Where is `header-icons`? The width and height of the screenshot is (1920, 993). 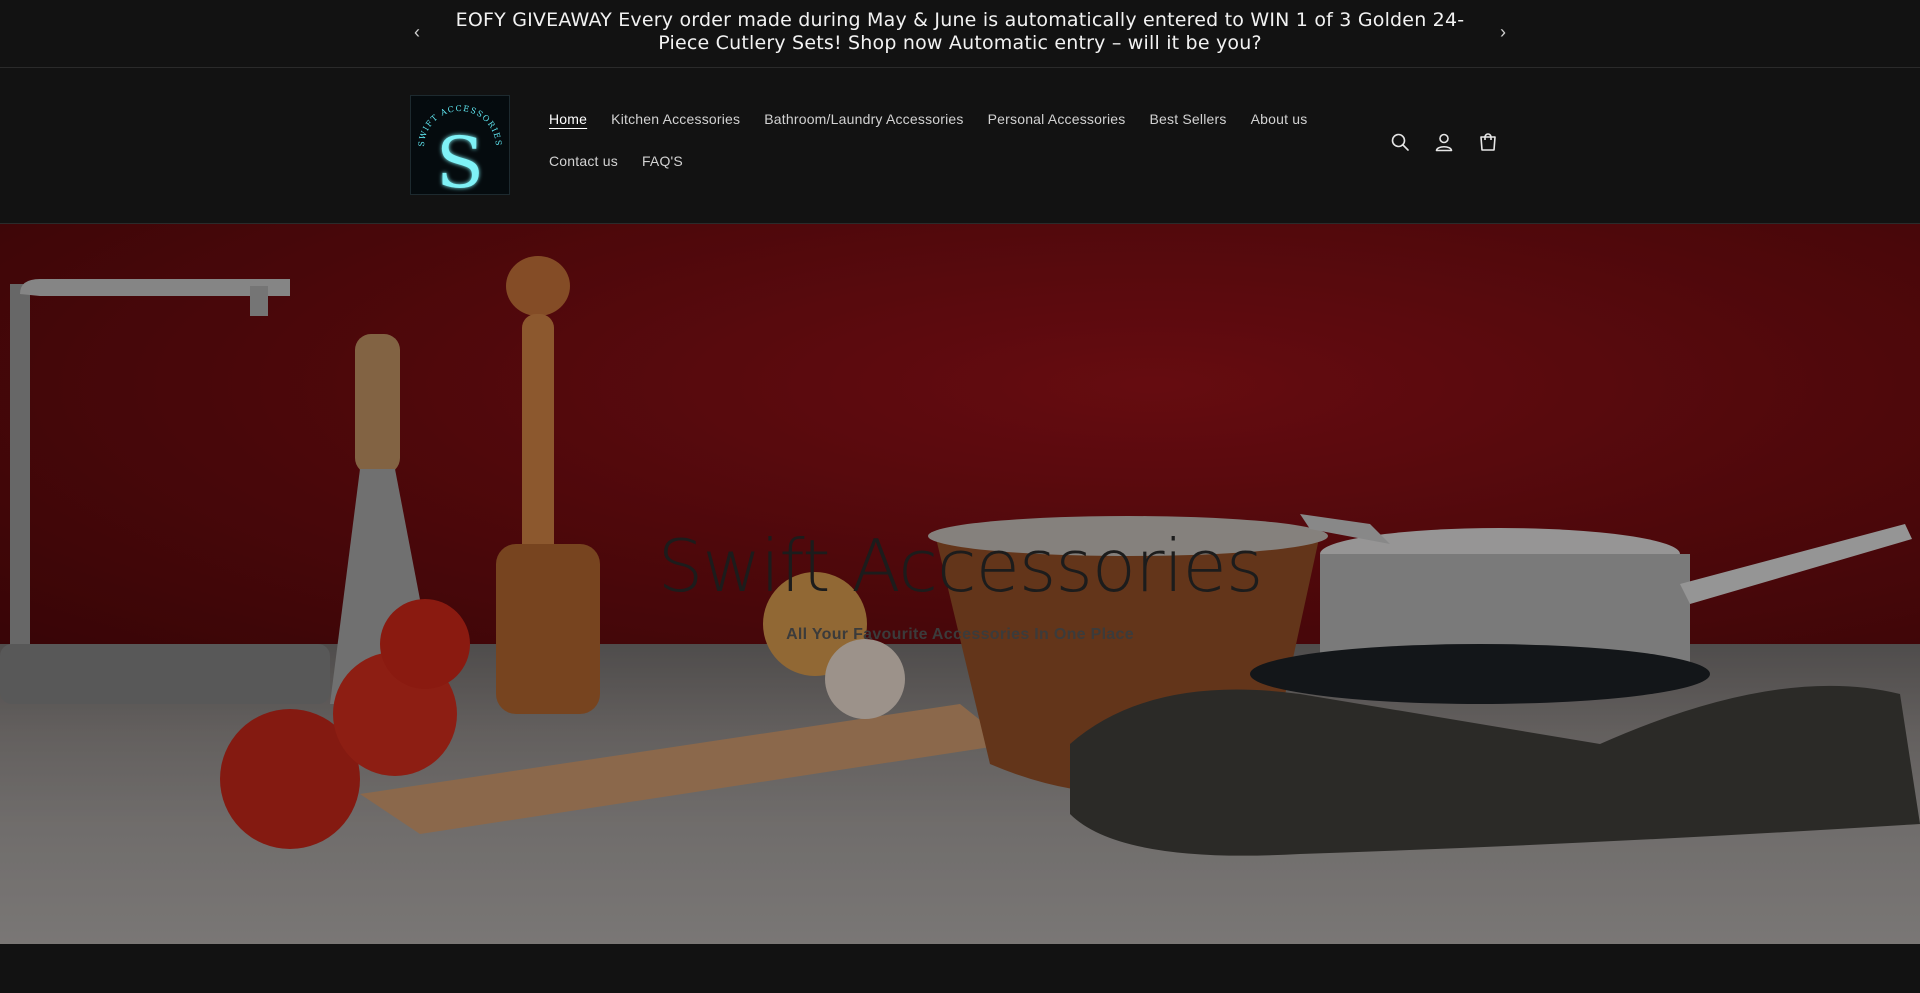
header-icons is located at coordinates (1444, 142).